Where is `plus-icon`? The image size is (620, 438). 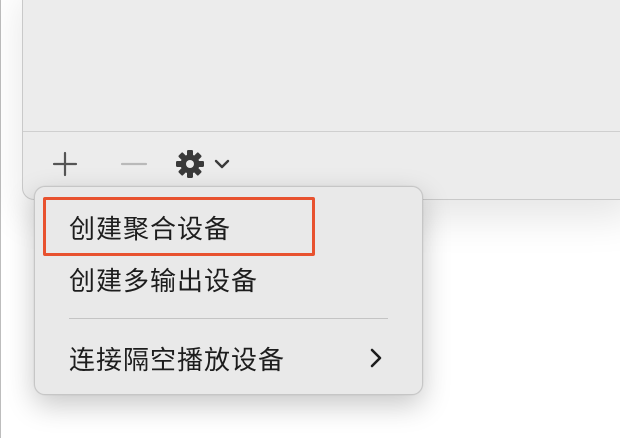 plus-icon is located at coordinates (65, 164).